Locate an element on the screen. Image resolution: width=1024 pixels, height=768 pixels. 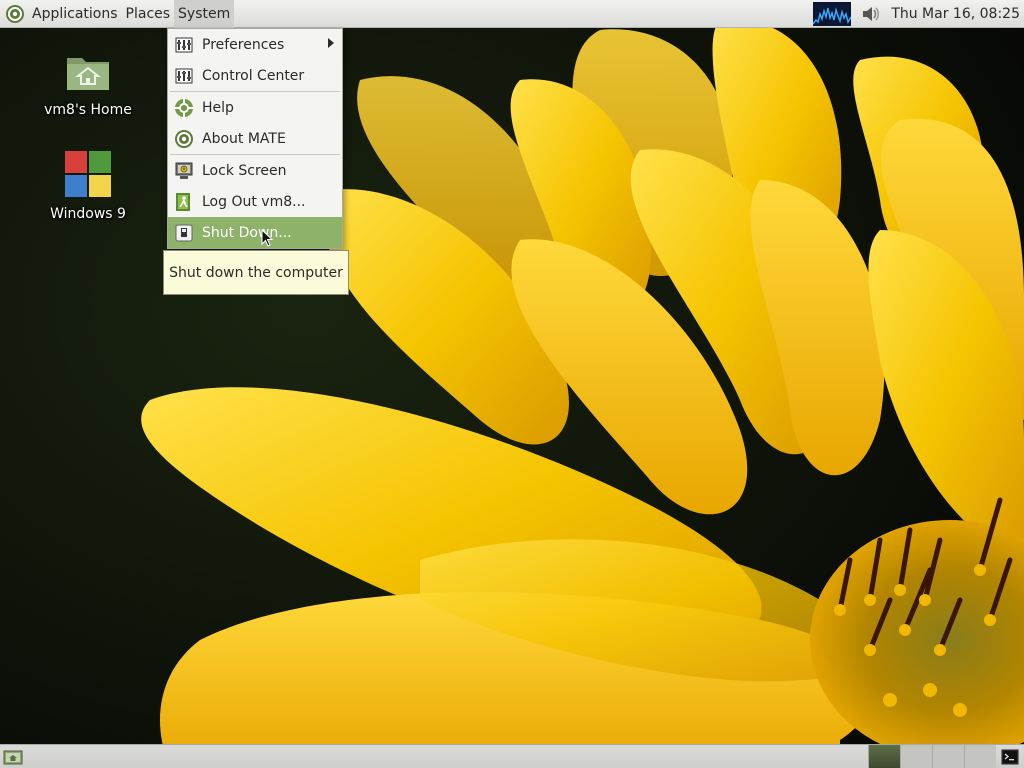
menu-item-help: Help is located at coordinates (255, 107).